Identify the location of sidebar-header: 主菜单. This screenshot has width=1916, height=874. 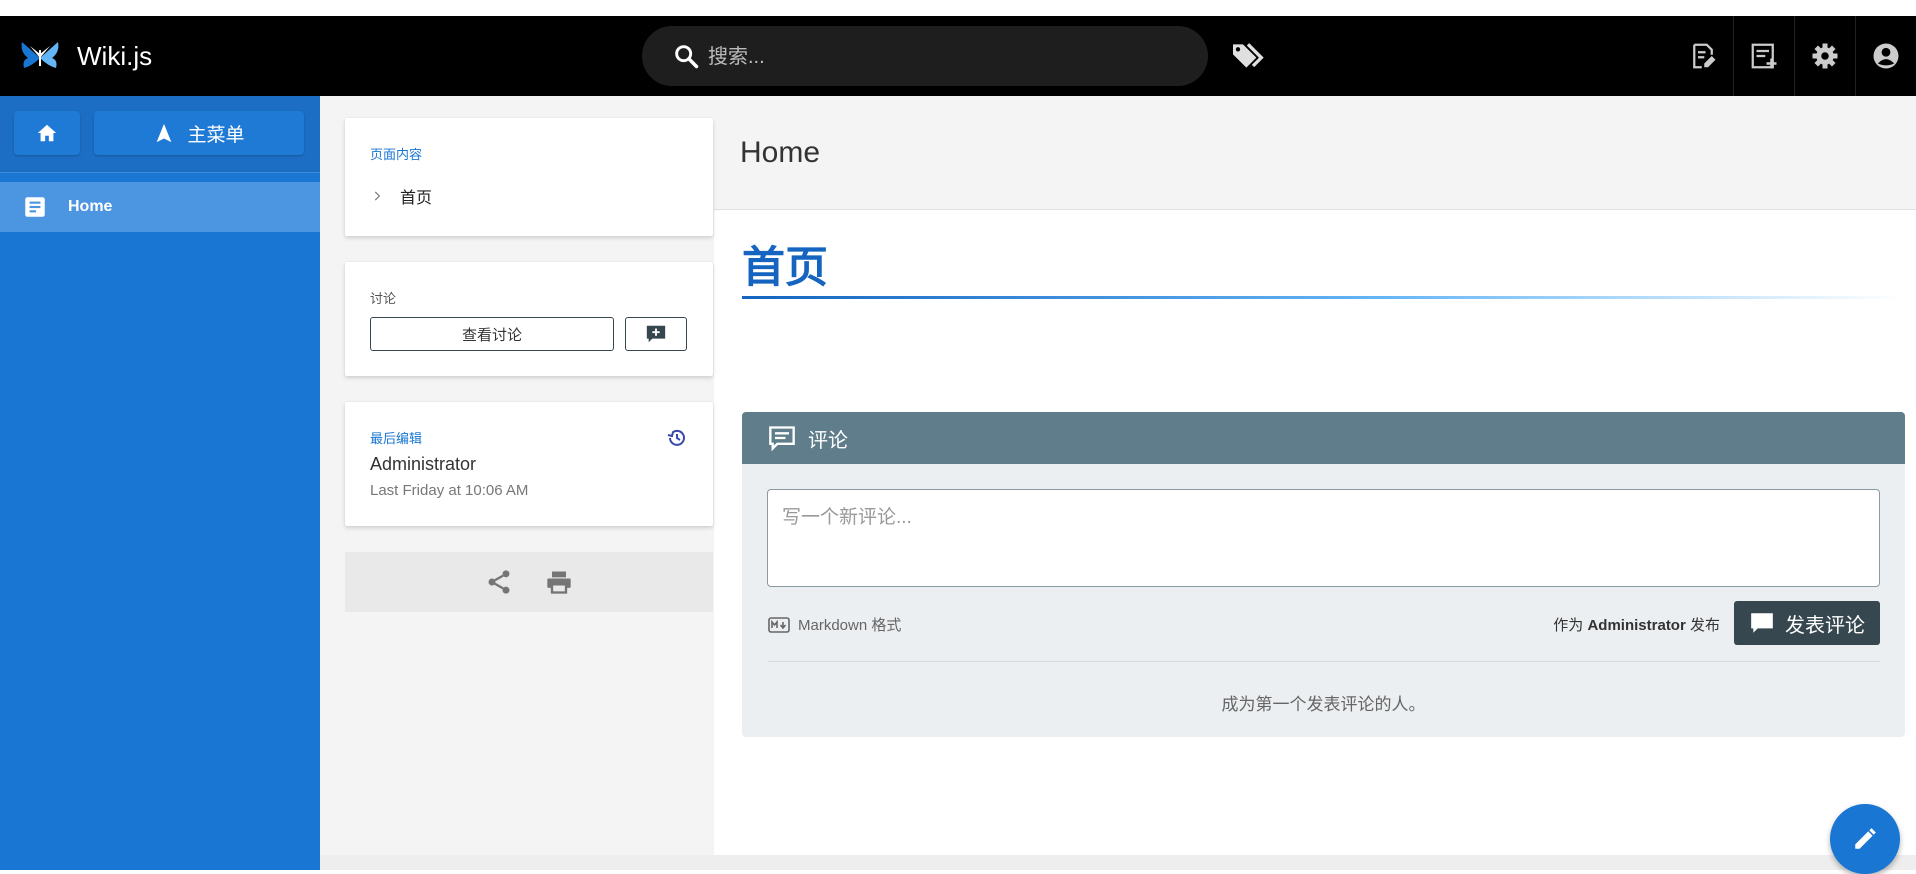
(160, 134).